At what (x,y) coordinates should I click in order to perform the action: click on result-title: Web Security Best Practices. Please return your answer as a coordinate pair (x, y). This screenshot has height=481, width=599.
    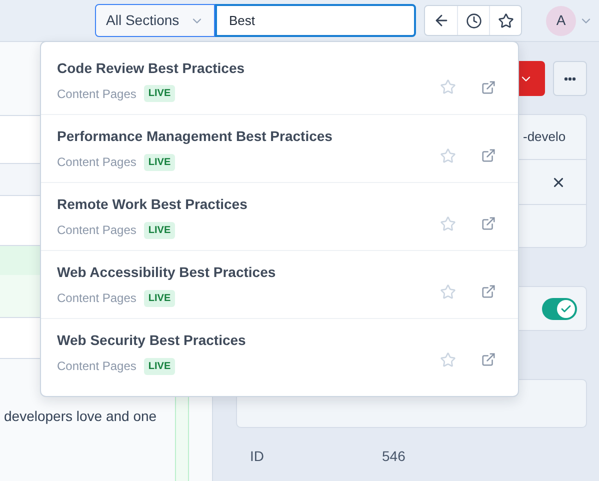
    Looking at the image, I should click on (152, 340).